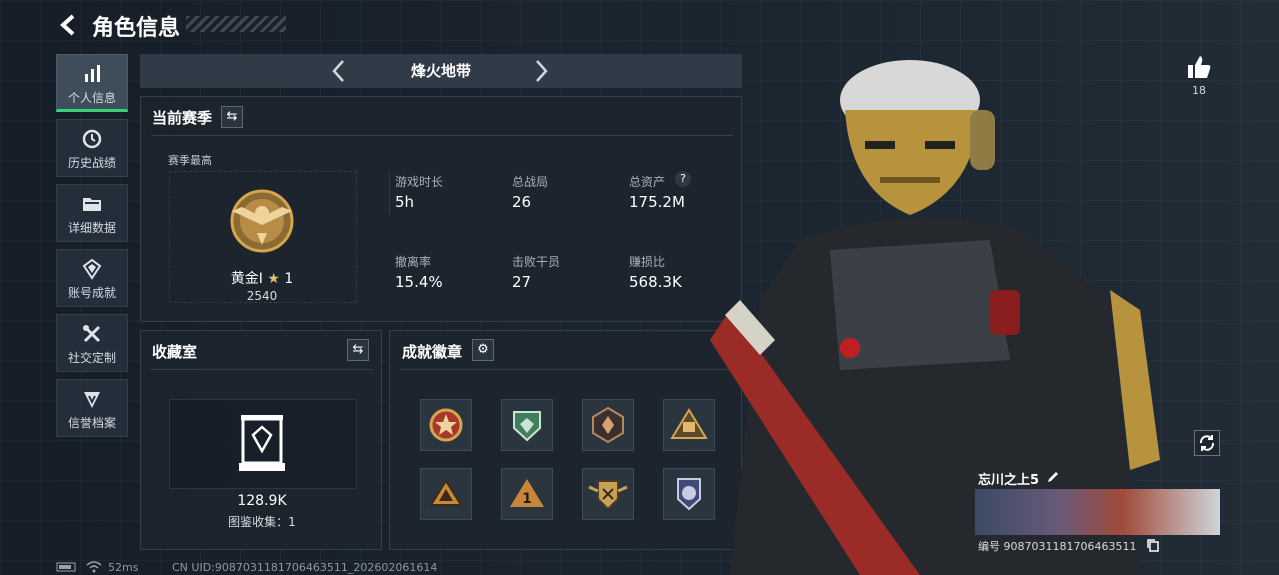  I want to click on sidebar-item-history: 历史战绩, so click(92, 148).